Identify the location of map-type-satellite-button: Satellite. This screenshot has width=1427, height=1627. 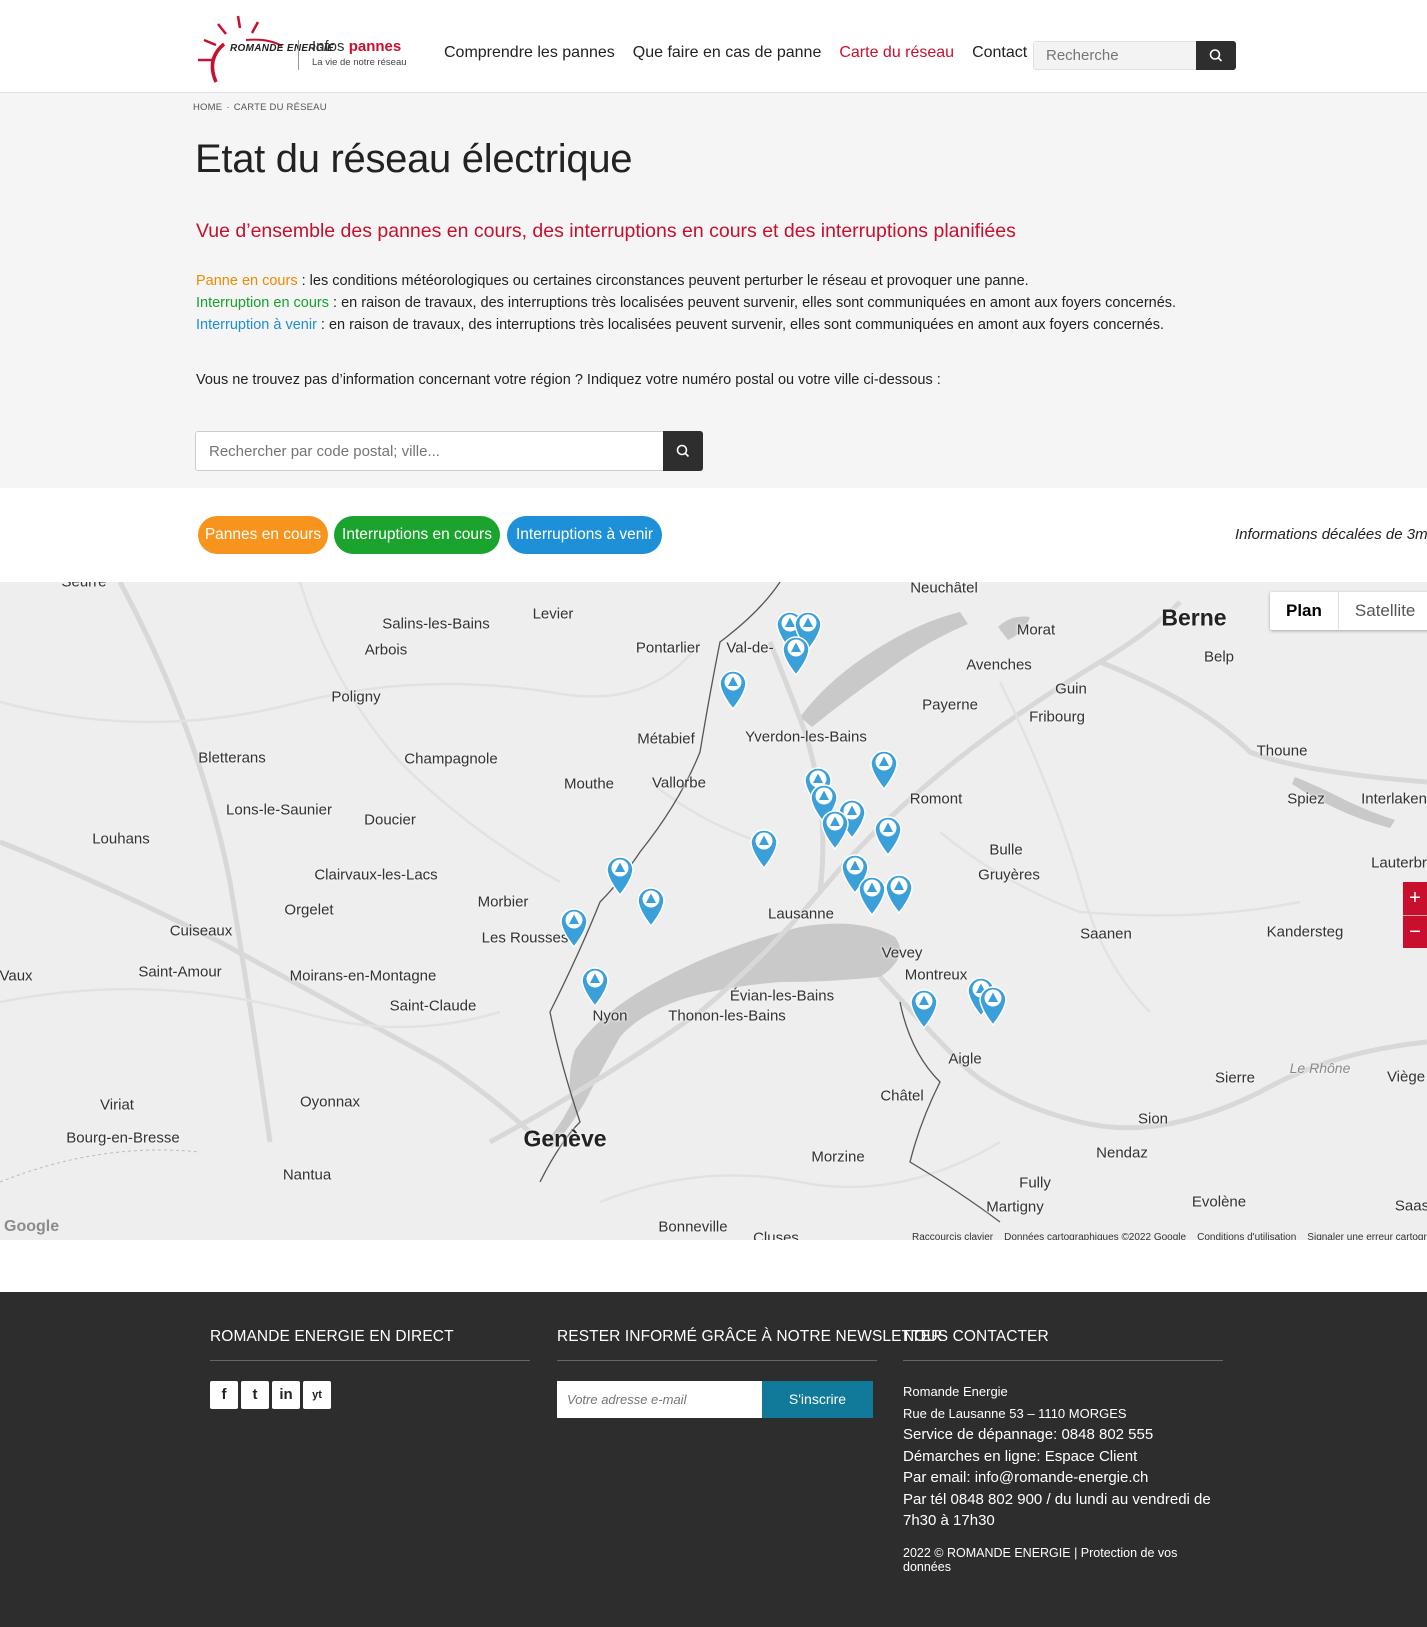
(1383, 611).